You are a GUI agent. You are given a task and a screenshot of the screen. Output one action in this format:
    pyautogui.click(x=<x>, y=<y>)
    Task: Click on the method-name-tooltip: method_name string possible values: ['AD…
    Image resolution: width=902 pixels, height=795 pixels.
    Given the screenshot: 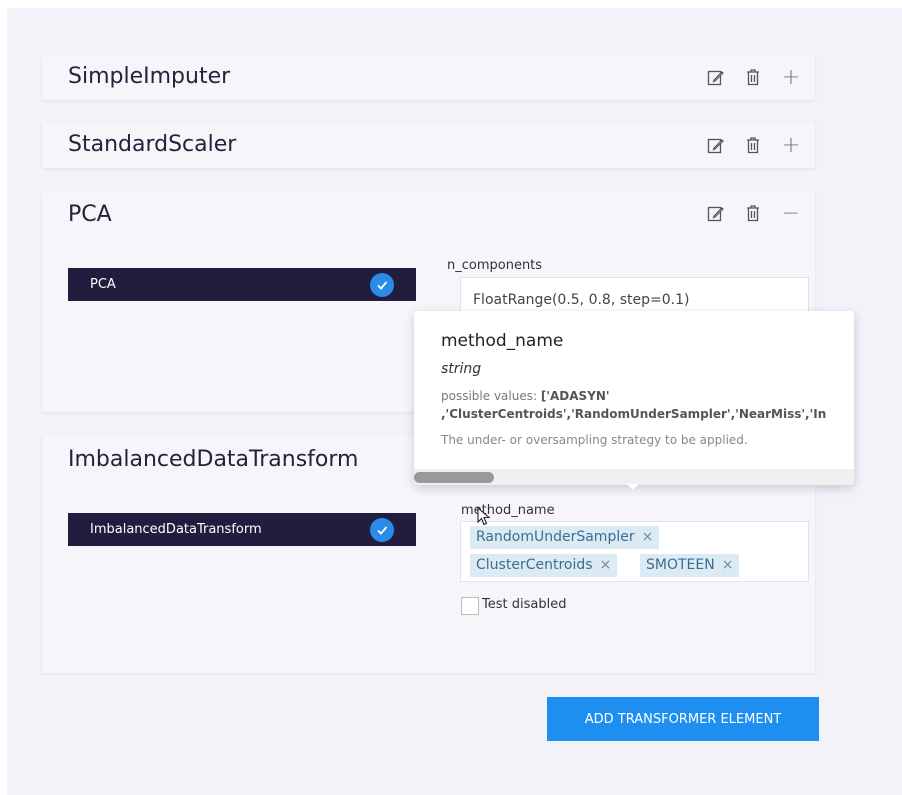 What is the action you would take?
    pyautogui.click(x=634, y=398)
    